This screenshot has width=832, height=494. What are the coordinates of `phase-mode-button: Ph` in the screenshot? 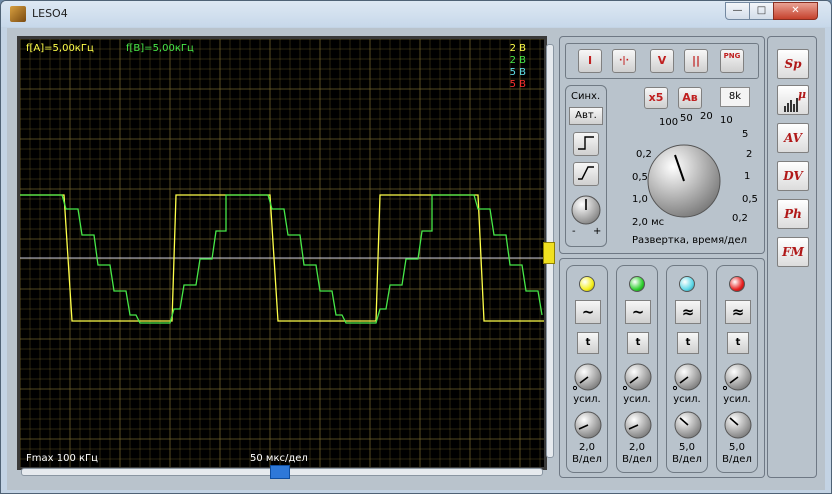 It's located at (793, 214).